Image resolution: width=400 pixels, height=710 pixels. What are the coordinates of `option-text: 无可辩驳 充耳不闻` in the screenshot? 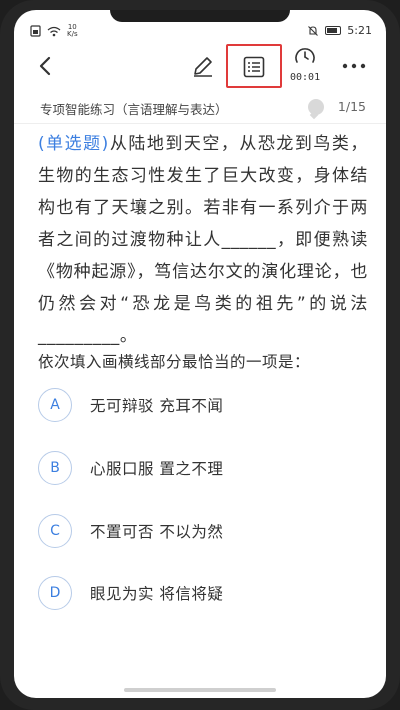 It's located at (157, 406).